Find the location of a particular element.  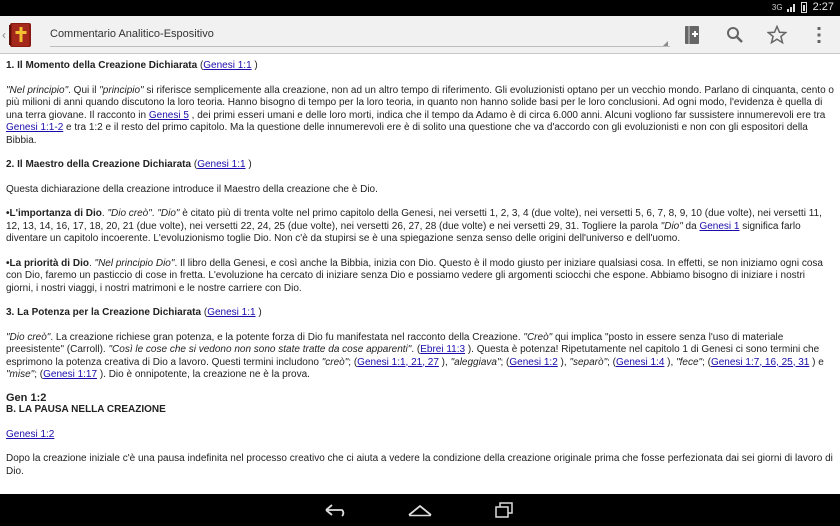

system-navigation-bar is located at coordinates (420, 510).